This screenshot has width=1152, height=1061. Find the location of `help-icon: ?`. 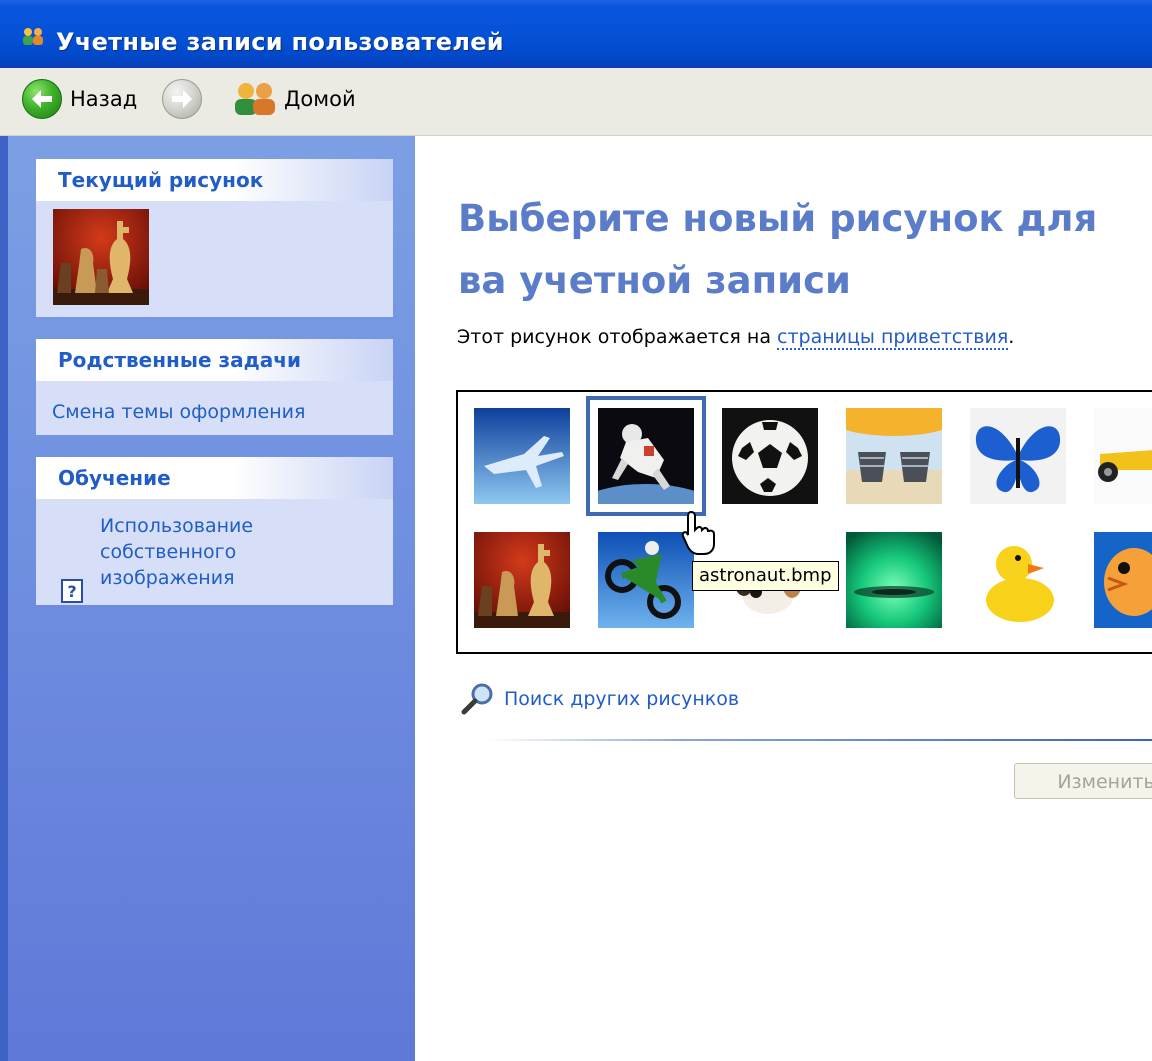

help-icon: ? is located at coordinates (72, 591).